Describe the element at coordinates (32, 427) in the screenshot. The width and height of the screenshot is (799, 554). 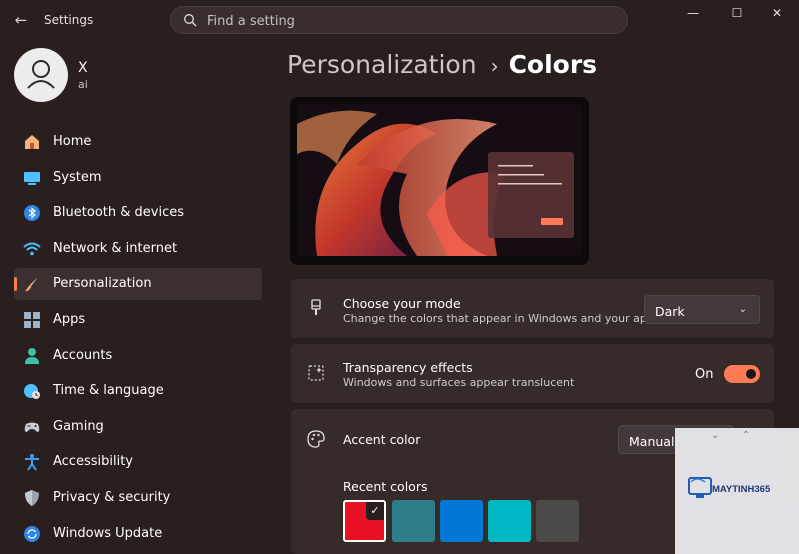
I see `gamepad-icon` at that location.